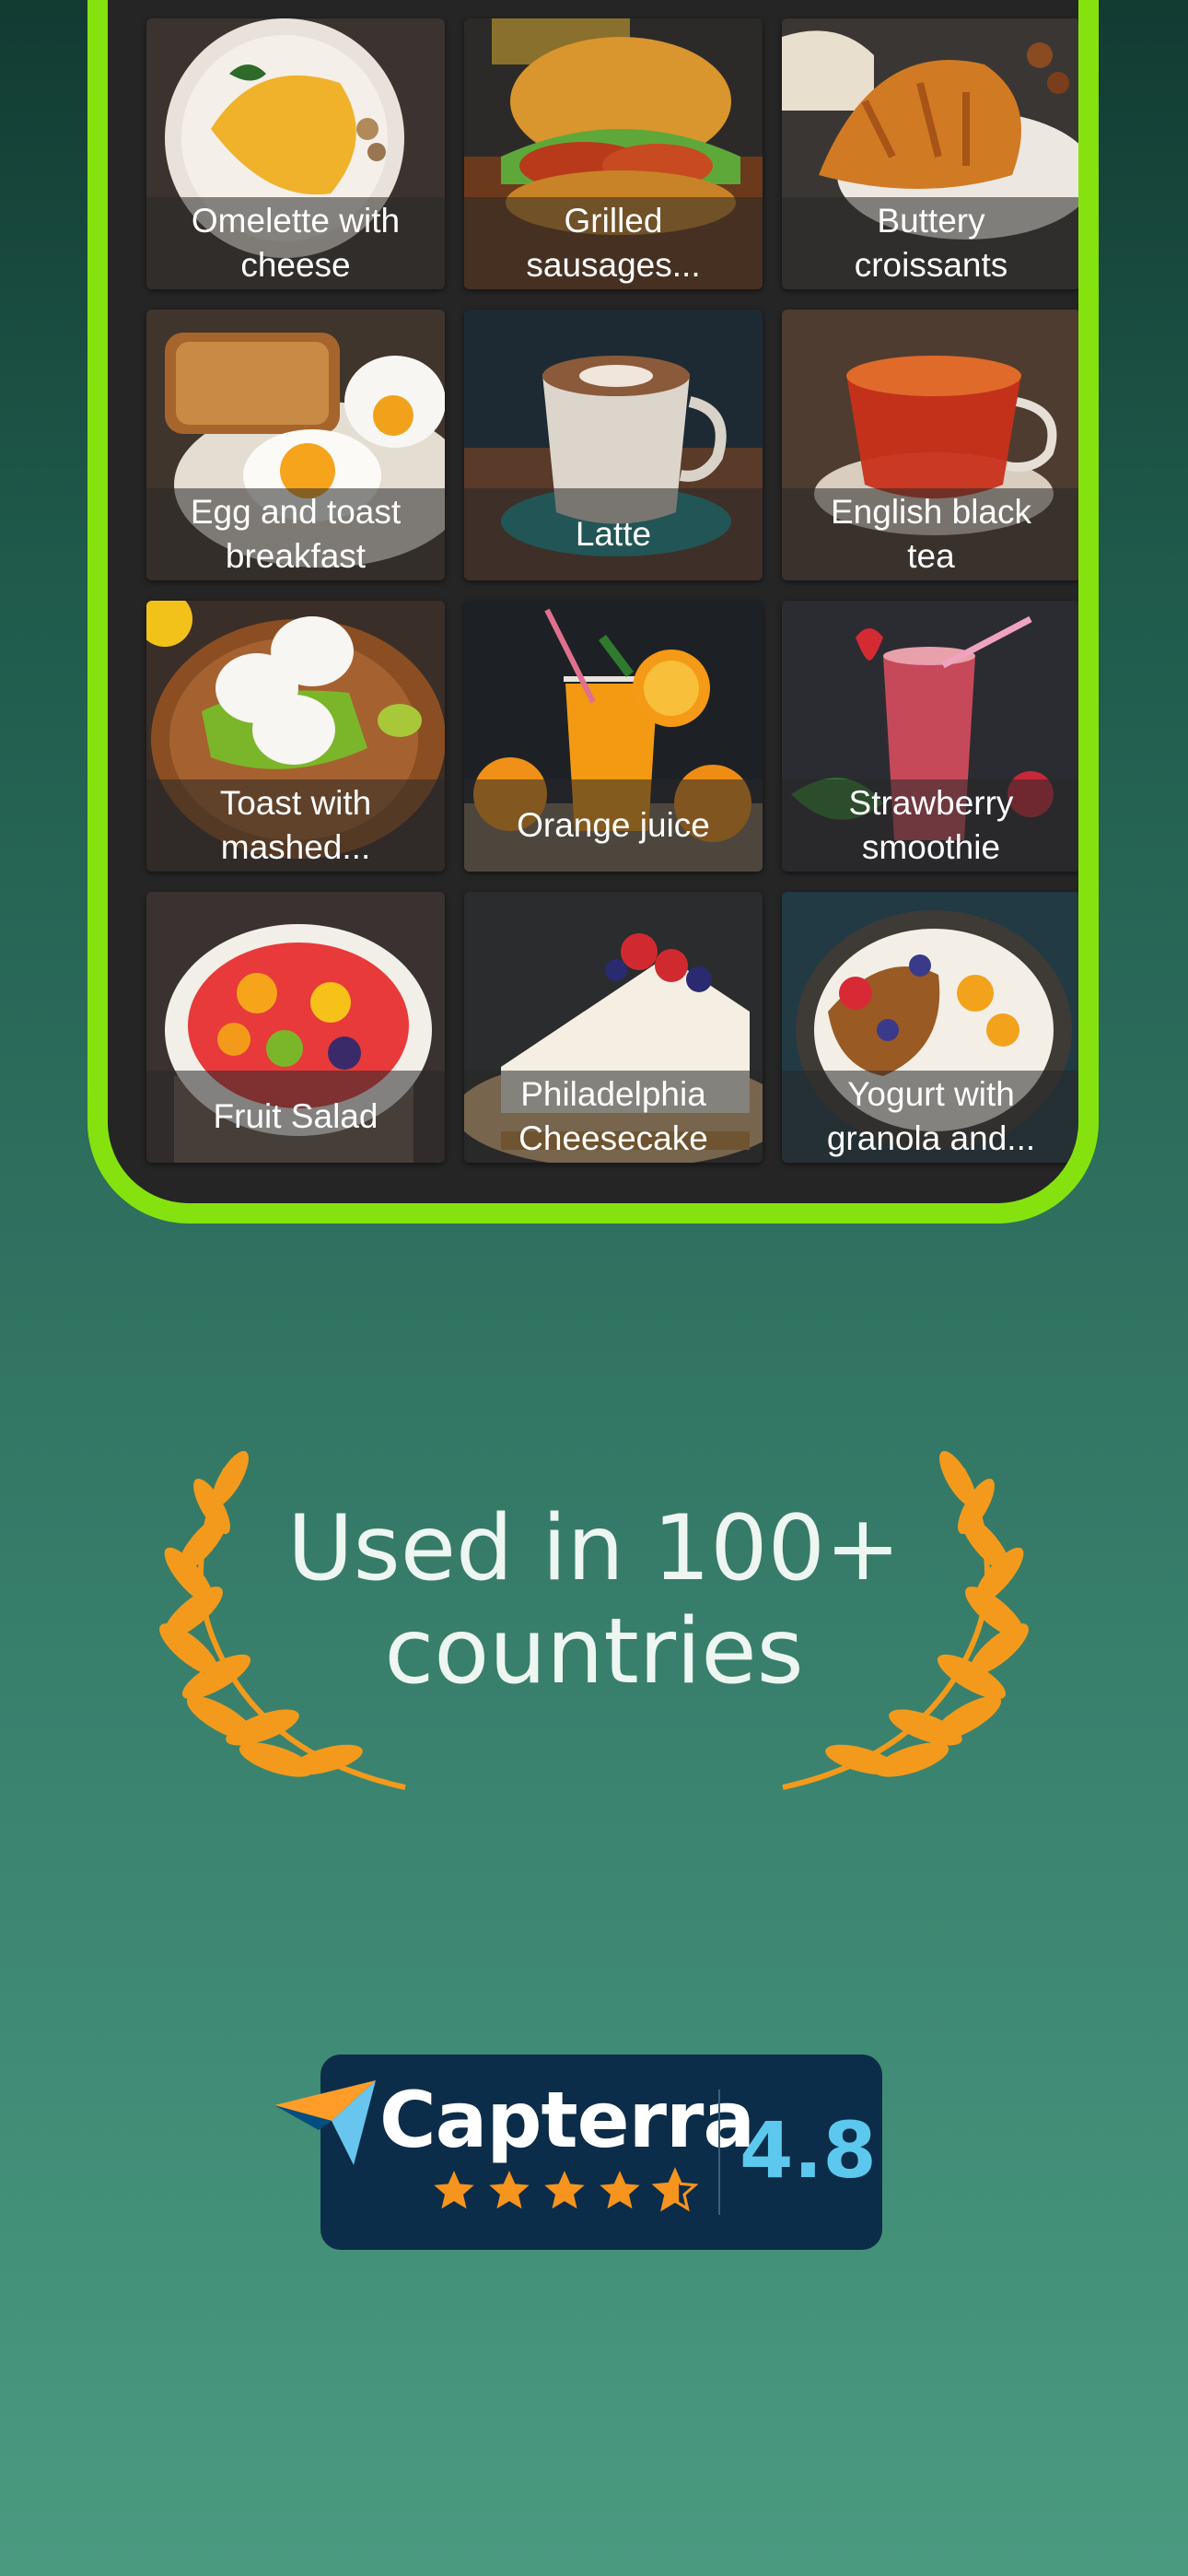  What do you see at coordinates (594, 1651) in the screenshot?
I see `headline-line-2: countries` at bounding box center [594, 1651].